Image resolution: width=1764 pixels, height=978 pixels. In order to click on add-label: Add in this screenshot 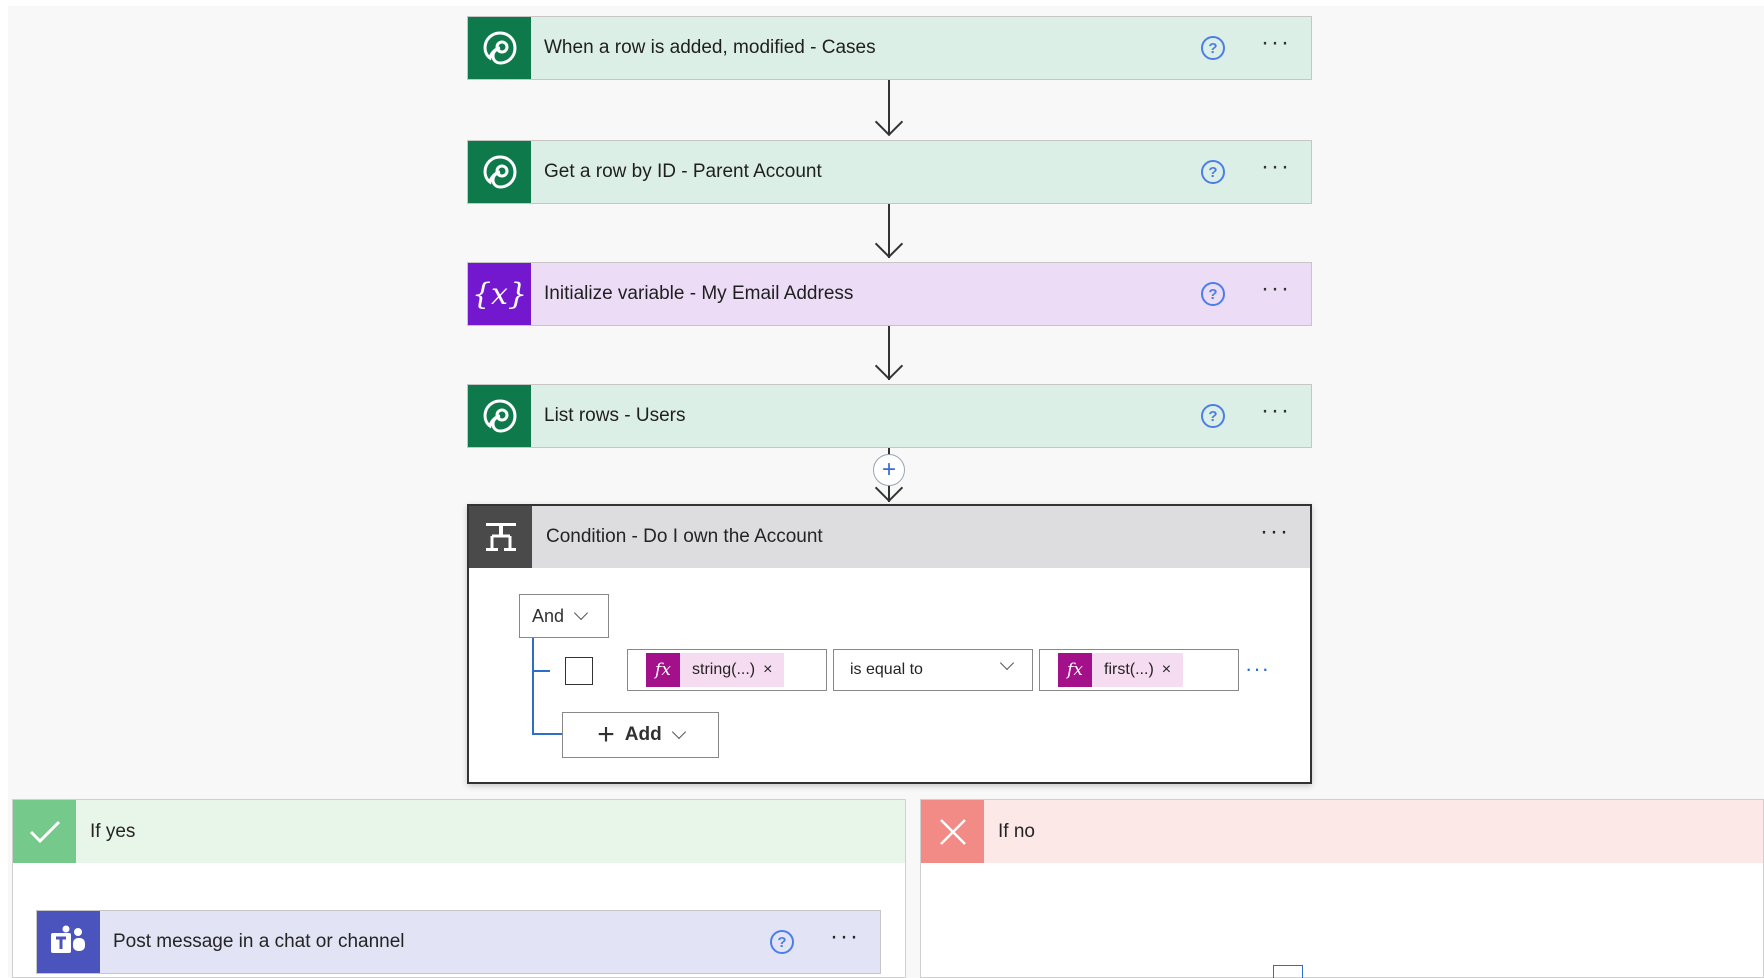, I will do `click(643, 734)`.